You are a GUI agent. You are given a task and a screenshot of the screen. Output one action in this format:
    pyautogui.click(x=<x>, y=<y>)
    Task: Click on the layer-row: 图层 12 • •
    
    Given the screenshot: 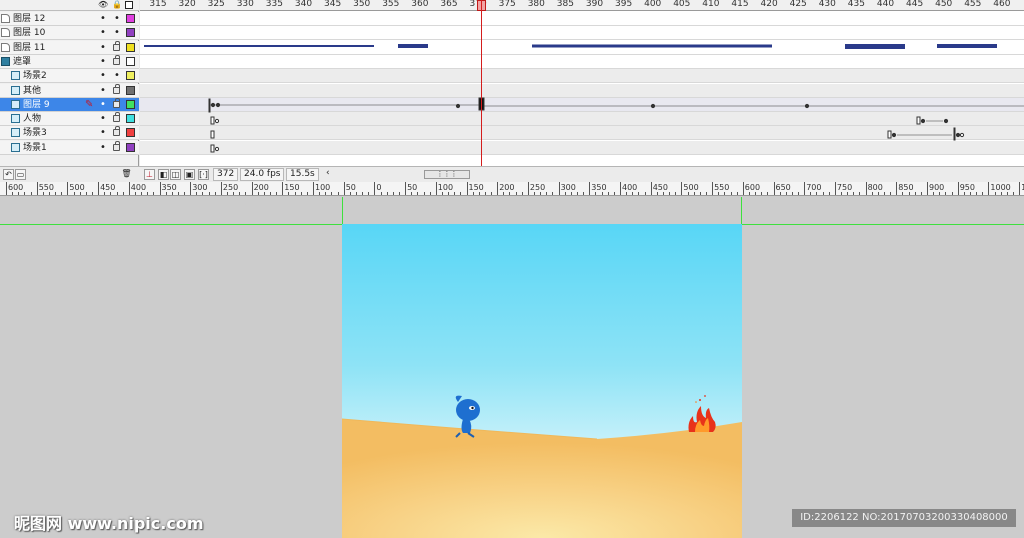 What is the action you would take?
    pyautogui.click(x=69, y=19)
    